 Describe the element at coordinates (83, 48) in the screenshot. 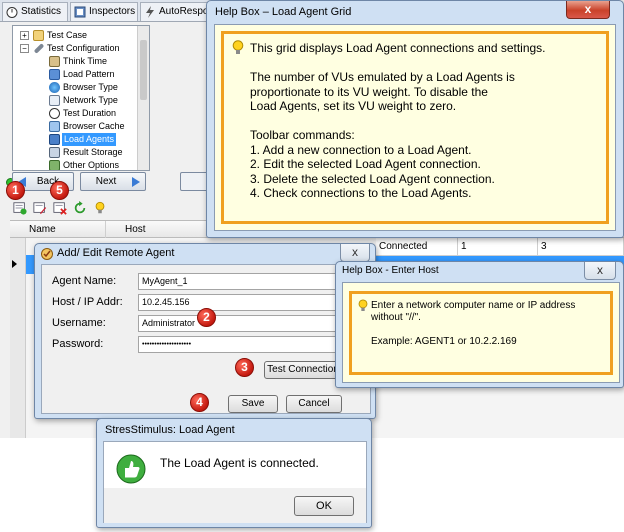

I see `tree-item-label: Test Configuration` at that location.